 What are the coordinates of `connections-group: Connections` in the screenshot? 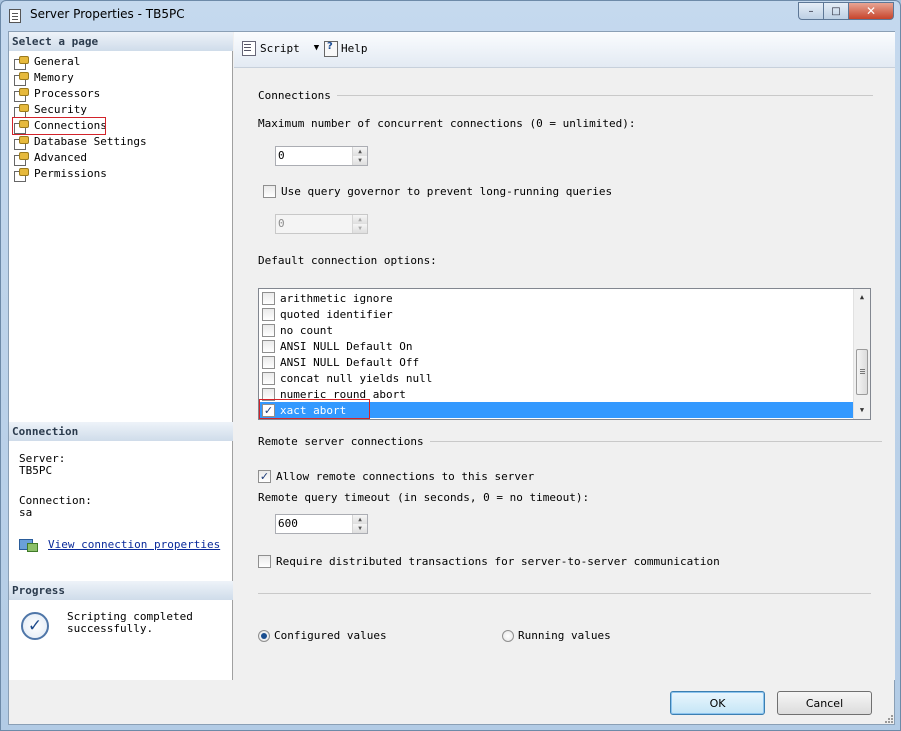 It's located at (565, 95).